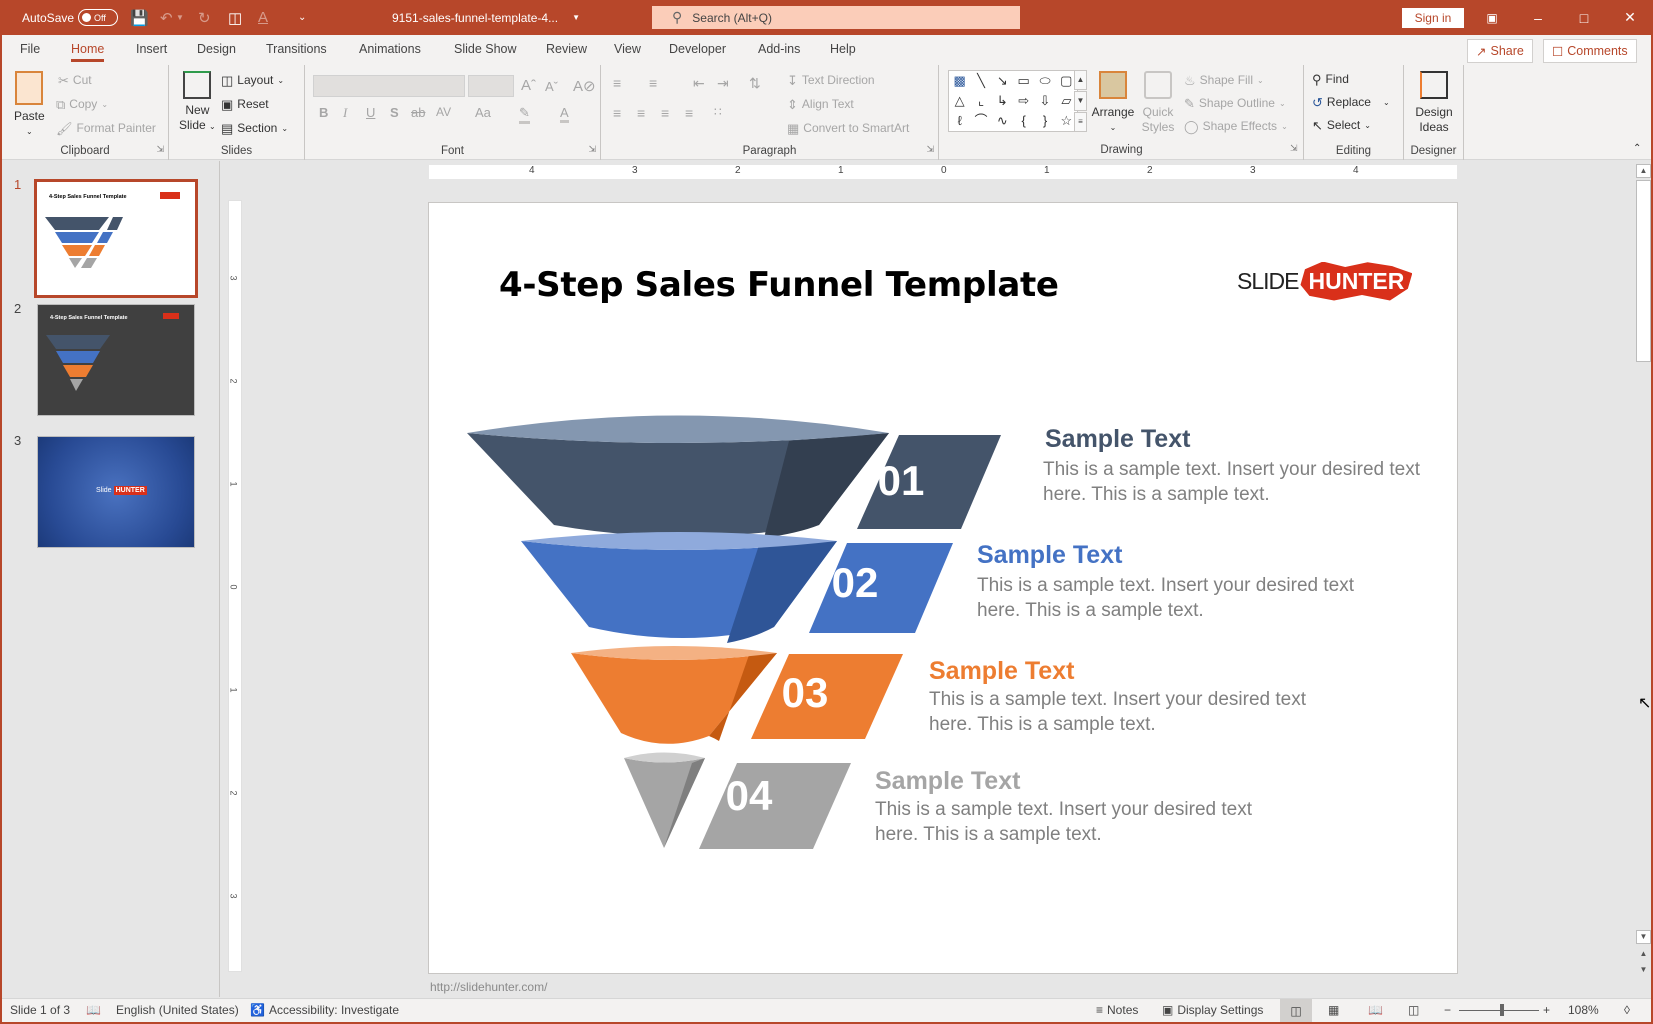 This screenshot has height=1024, width=1653. I want to click on arrange-button: Arrange ⌄, so click(1113, 103).